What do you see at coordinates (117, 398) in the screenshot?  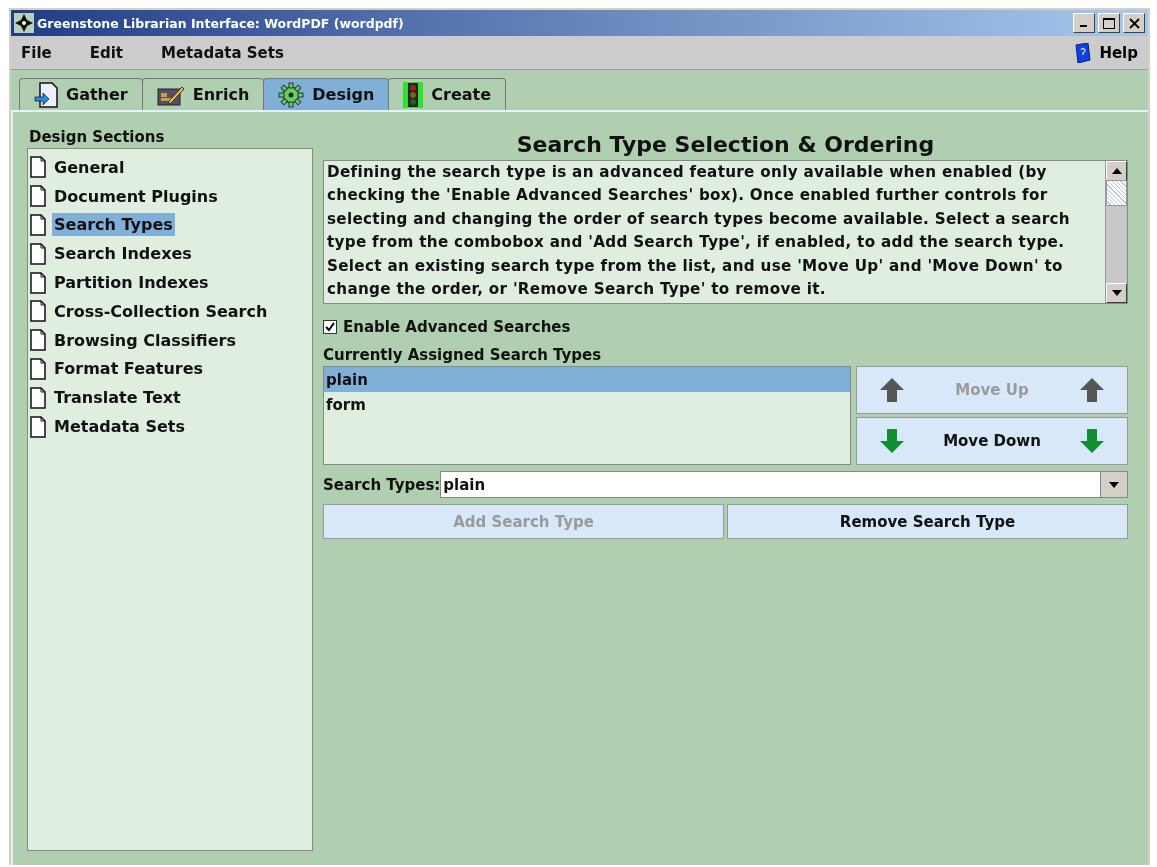 I see `section-item: Translate Text` at bounding box center [117, 398].